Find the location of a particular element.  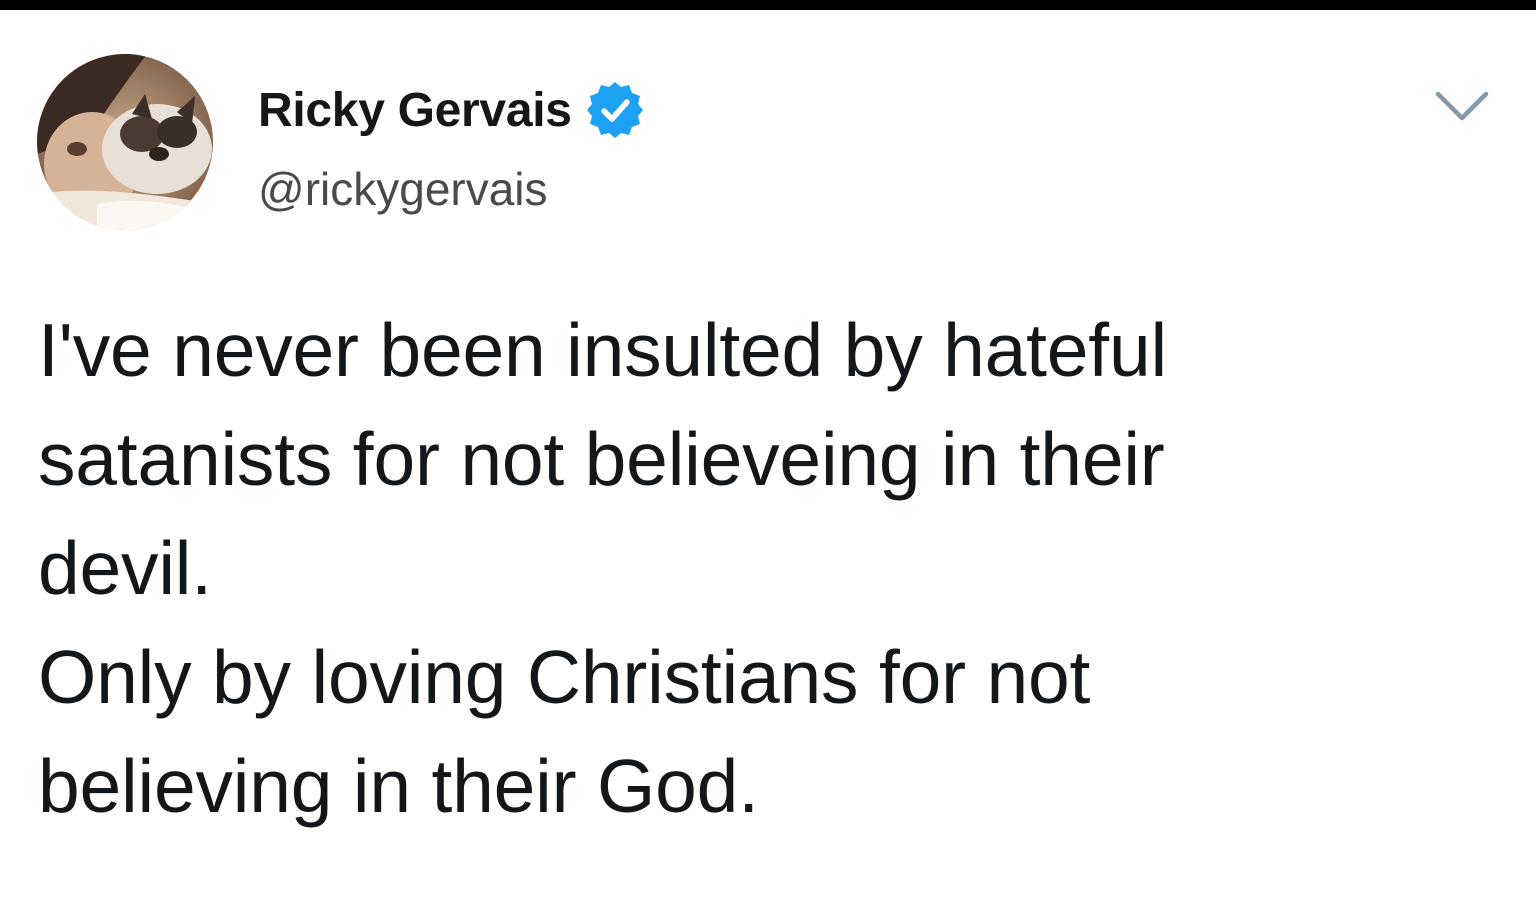

tweet-menu-button is located at coordinates (1462, 106).